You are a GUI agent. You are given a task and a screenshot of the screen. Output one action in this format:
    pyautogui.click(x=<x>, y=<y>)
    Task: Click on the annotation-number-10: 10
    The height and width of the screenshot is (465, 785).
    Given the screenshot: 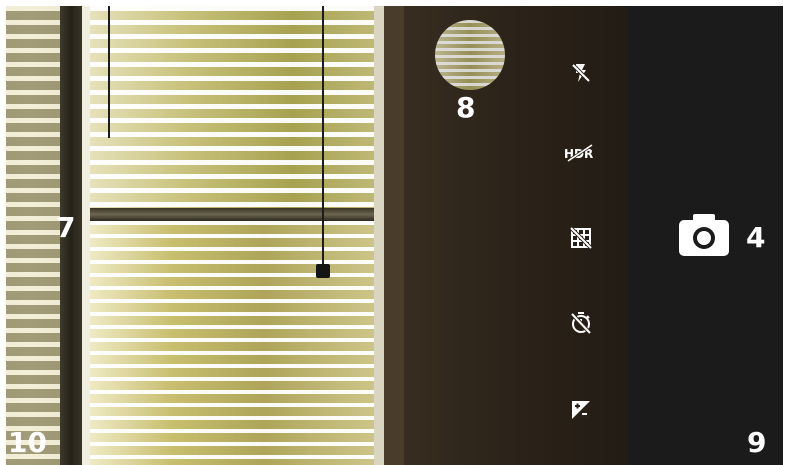 What is the action you would take?
    pyautogui.click(x=27, y=442)
    